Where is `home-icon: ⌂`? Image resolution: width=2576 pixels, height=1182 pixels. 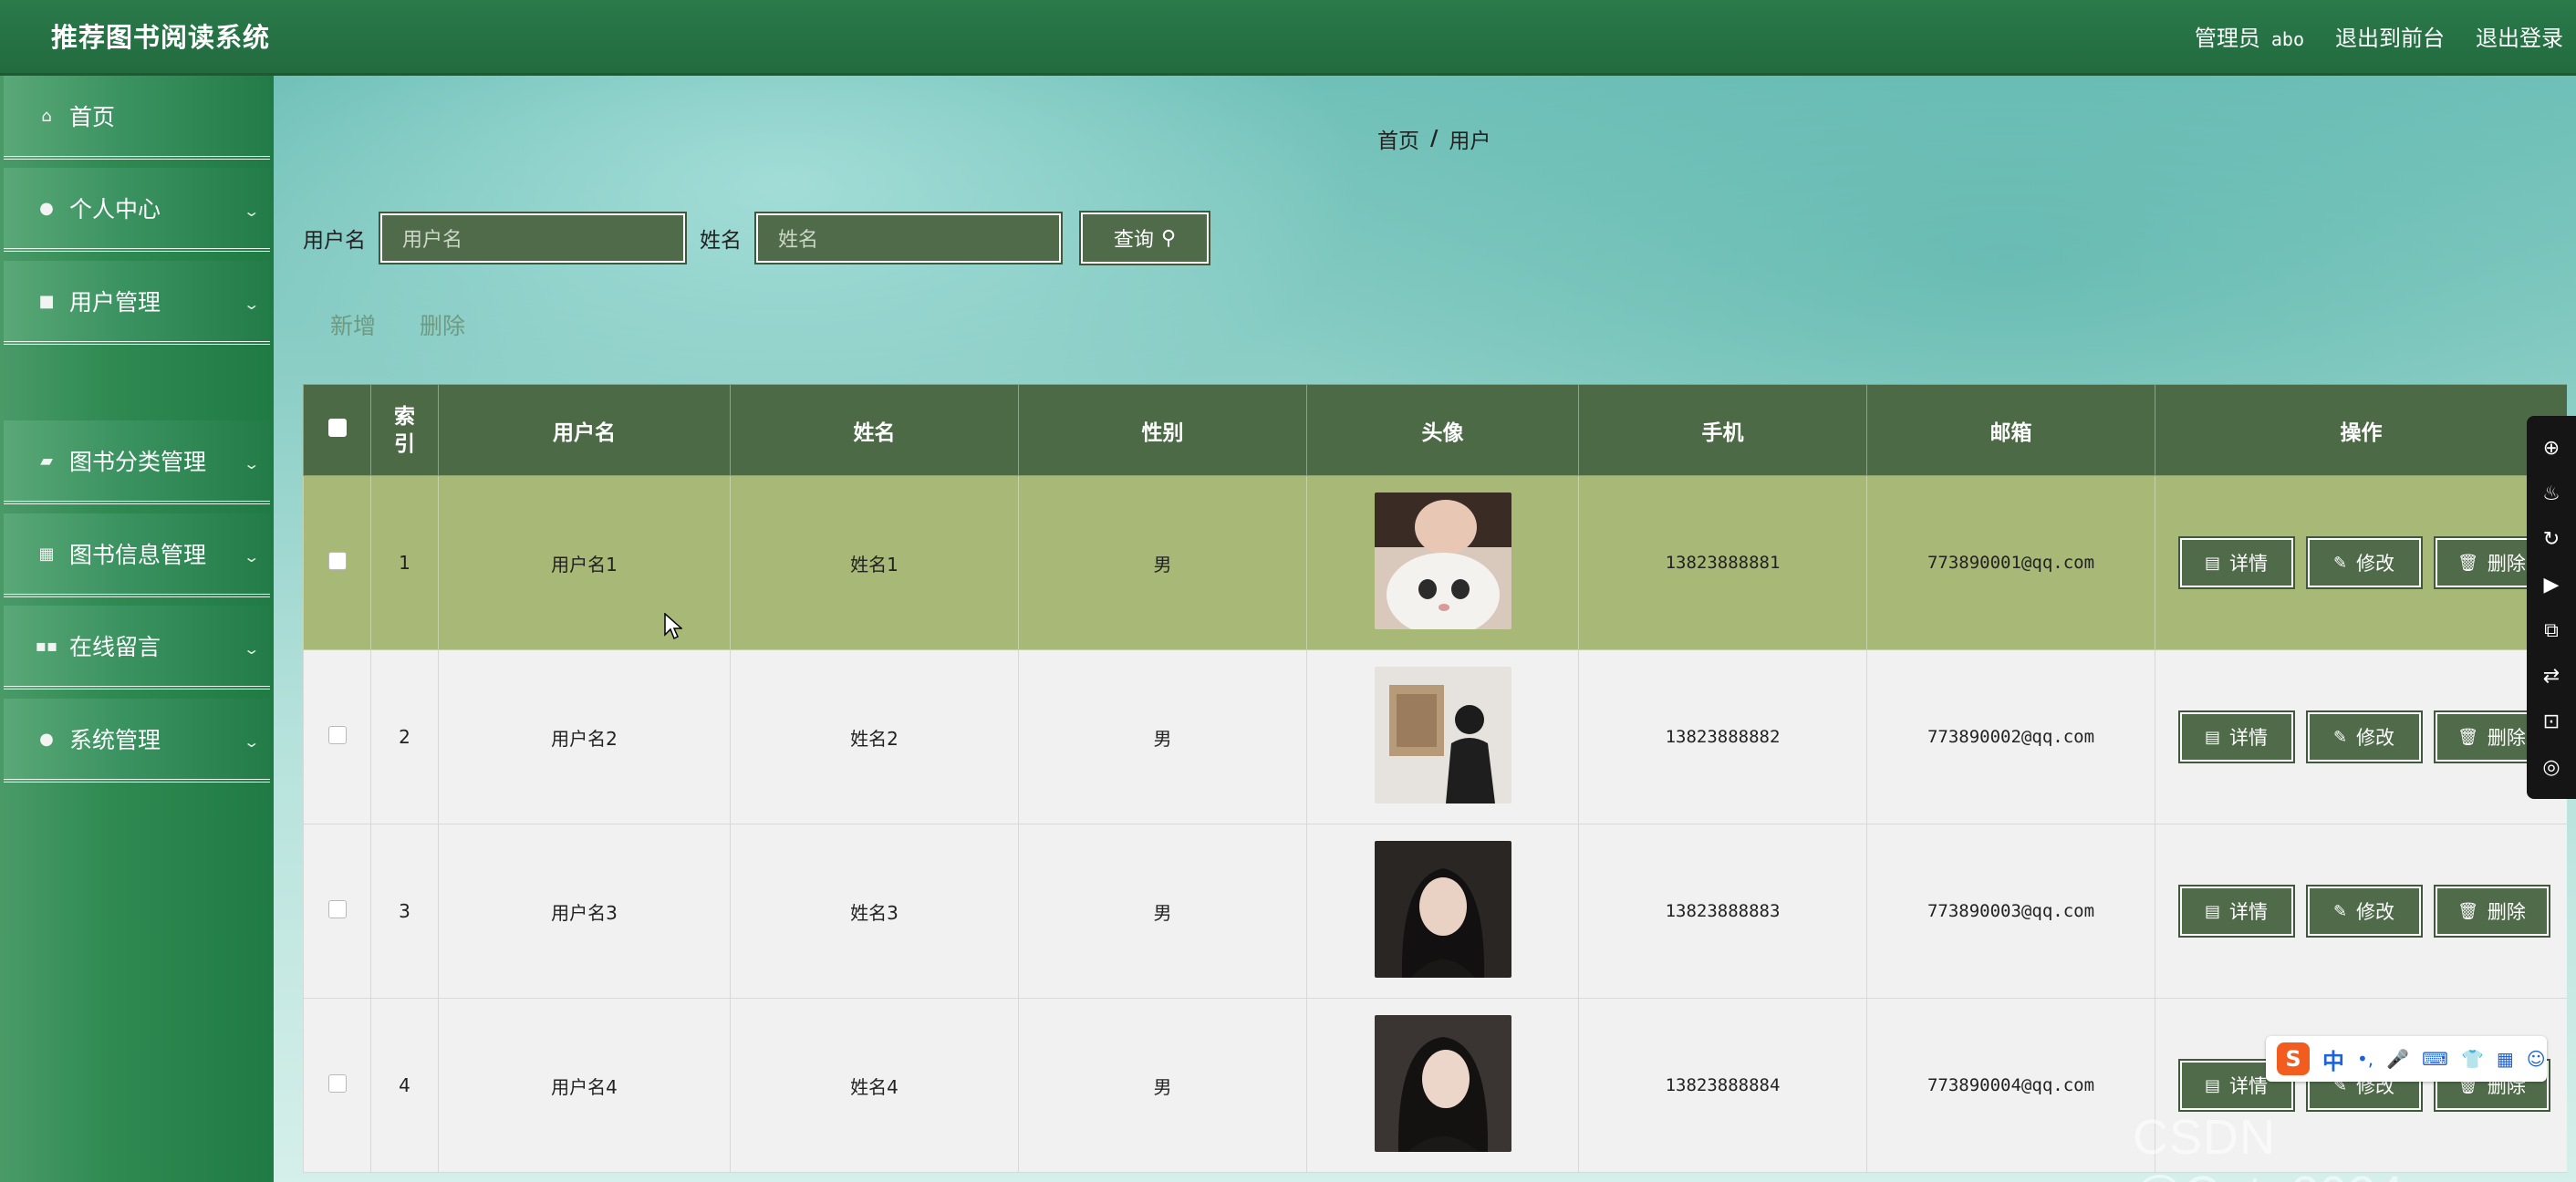 home-icon: ⌂ is located at coordinates (46, 116).